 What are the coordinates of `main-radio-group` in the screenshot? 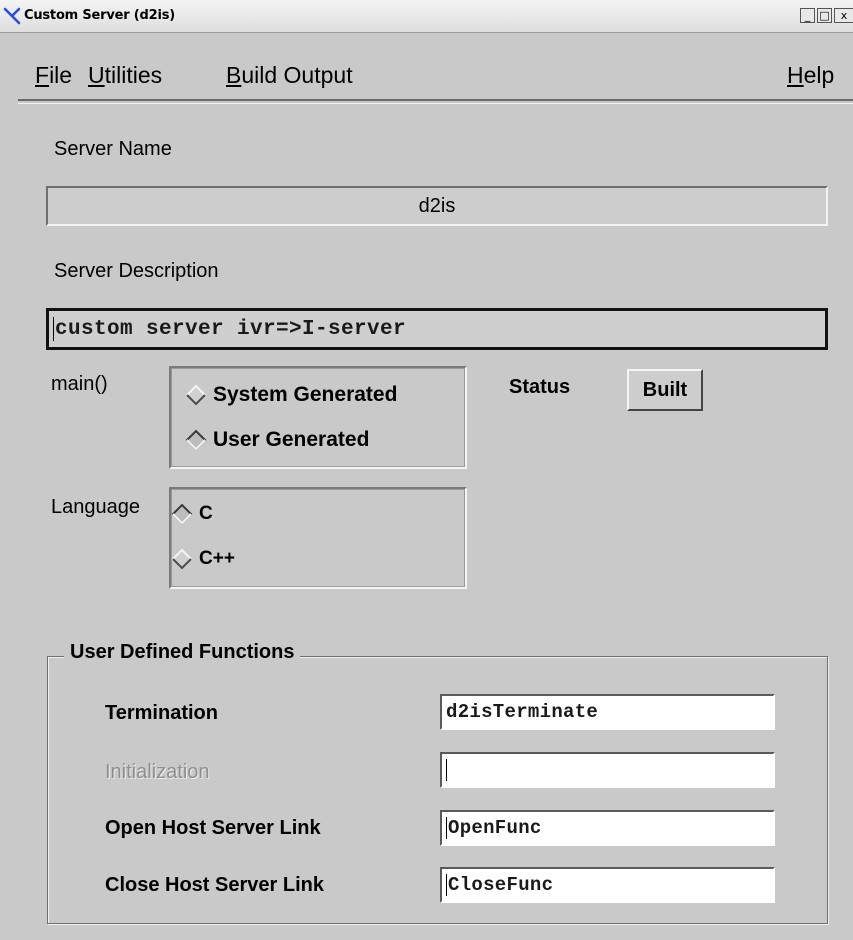 It's located at (318, 417).